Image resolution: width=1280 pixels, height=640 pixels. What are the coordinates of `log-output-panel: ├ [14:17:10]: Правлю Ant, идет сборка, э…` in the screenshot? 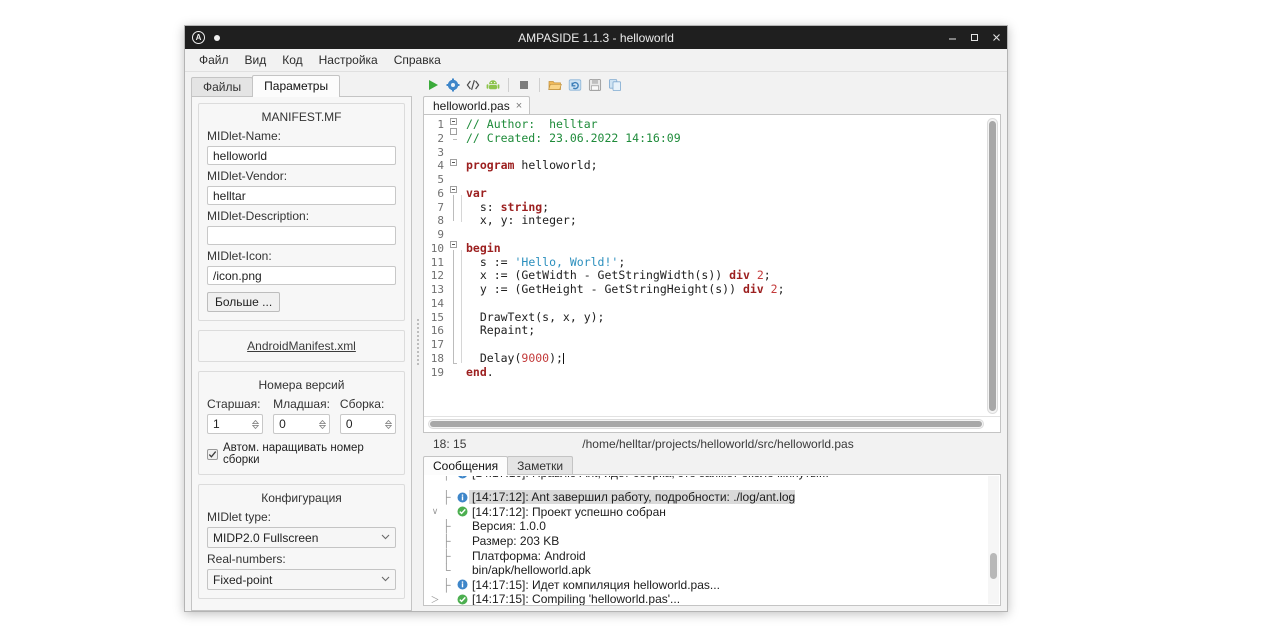 It's located at (712, 540).